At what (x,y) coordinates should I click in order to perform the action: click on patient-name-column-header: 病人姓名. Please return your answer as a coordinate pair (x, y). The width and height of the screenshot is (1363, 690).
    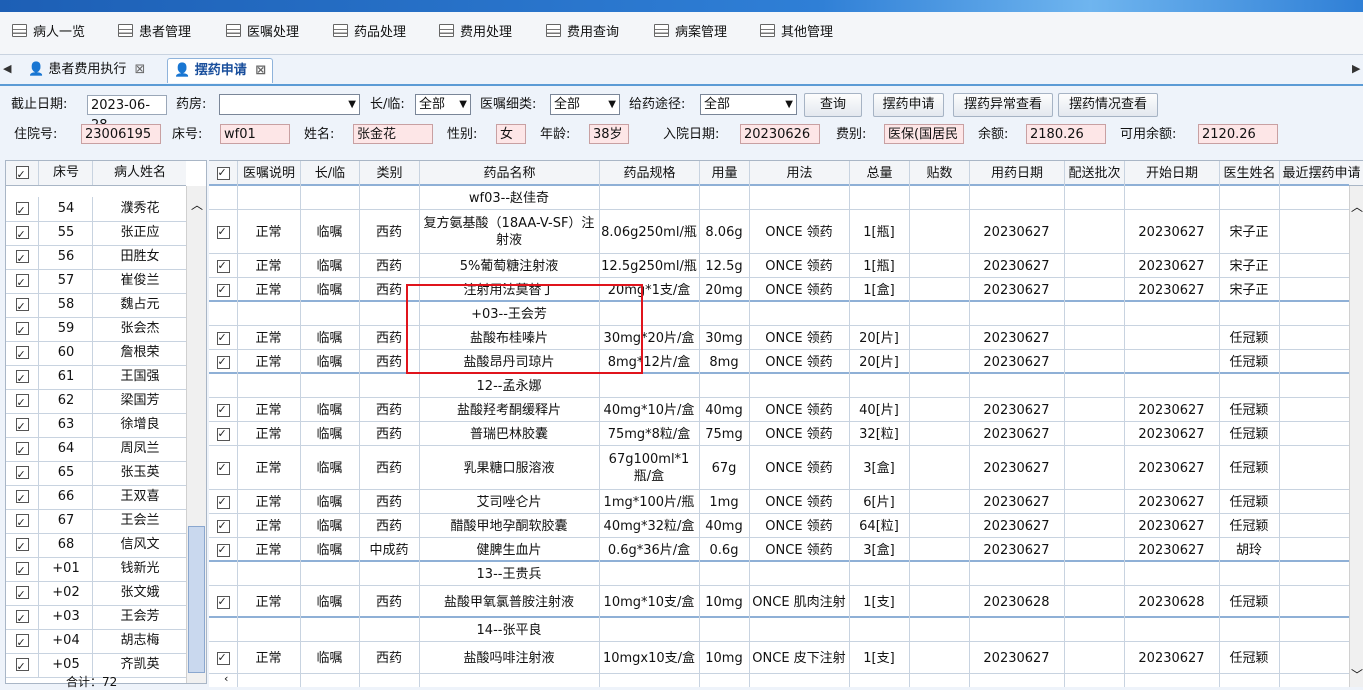
    Looking at the image, I should click on (139, 173).